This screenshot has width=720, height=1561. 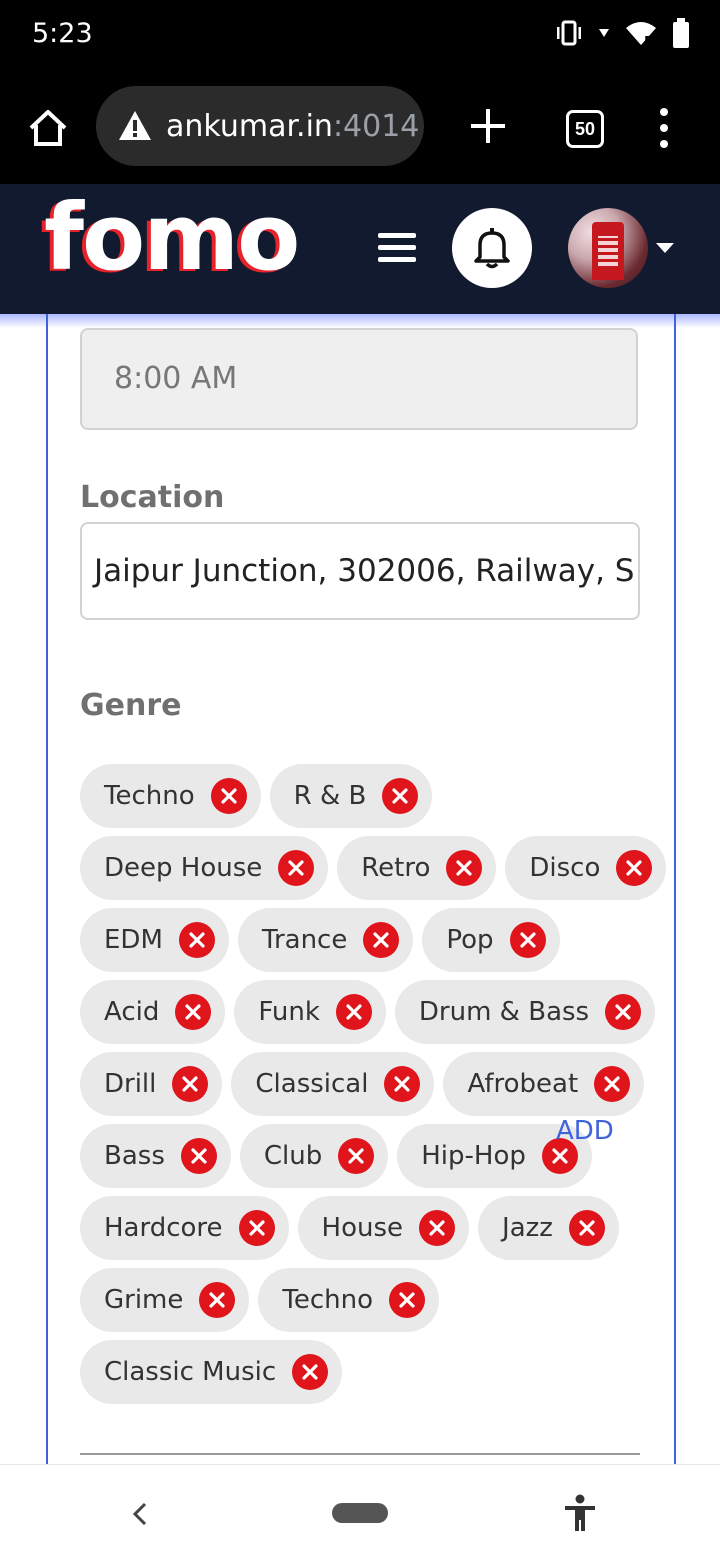 I want to click on genre-chip: Acid, so click(x=153, y=1012).